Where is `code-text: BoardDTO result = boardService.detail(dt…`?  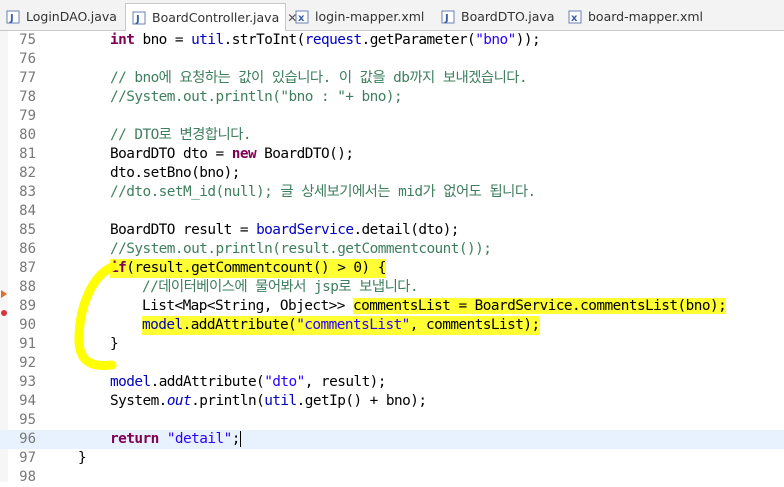 code-text: BoardDTO result = boardService.detail(dt… is located at coordinates (284, 230).